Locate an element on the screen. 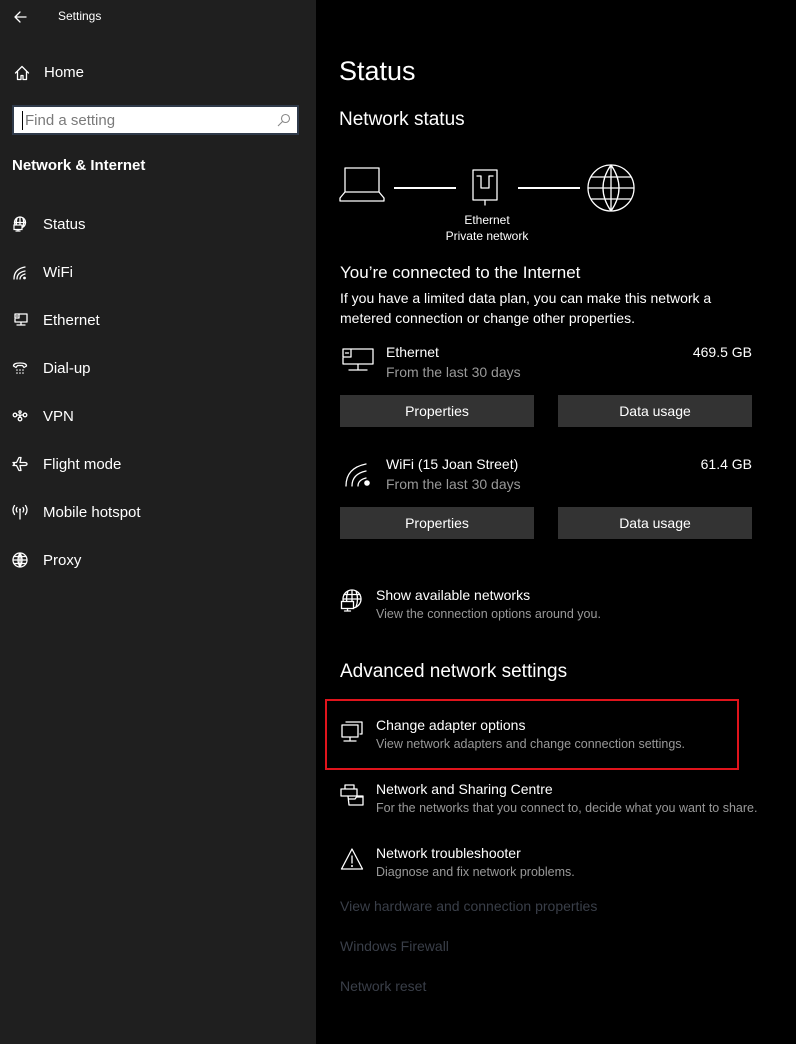 The image size is (796, 1044). sidebar-item-vpn: VPN is located at coordinates (158, 416).